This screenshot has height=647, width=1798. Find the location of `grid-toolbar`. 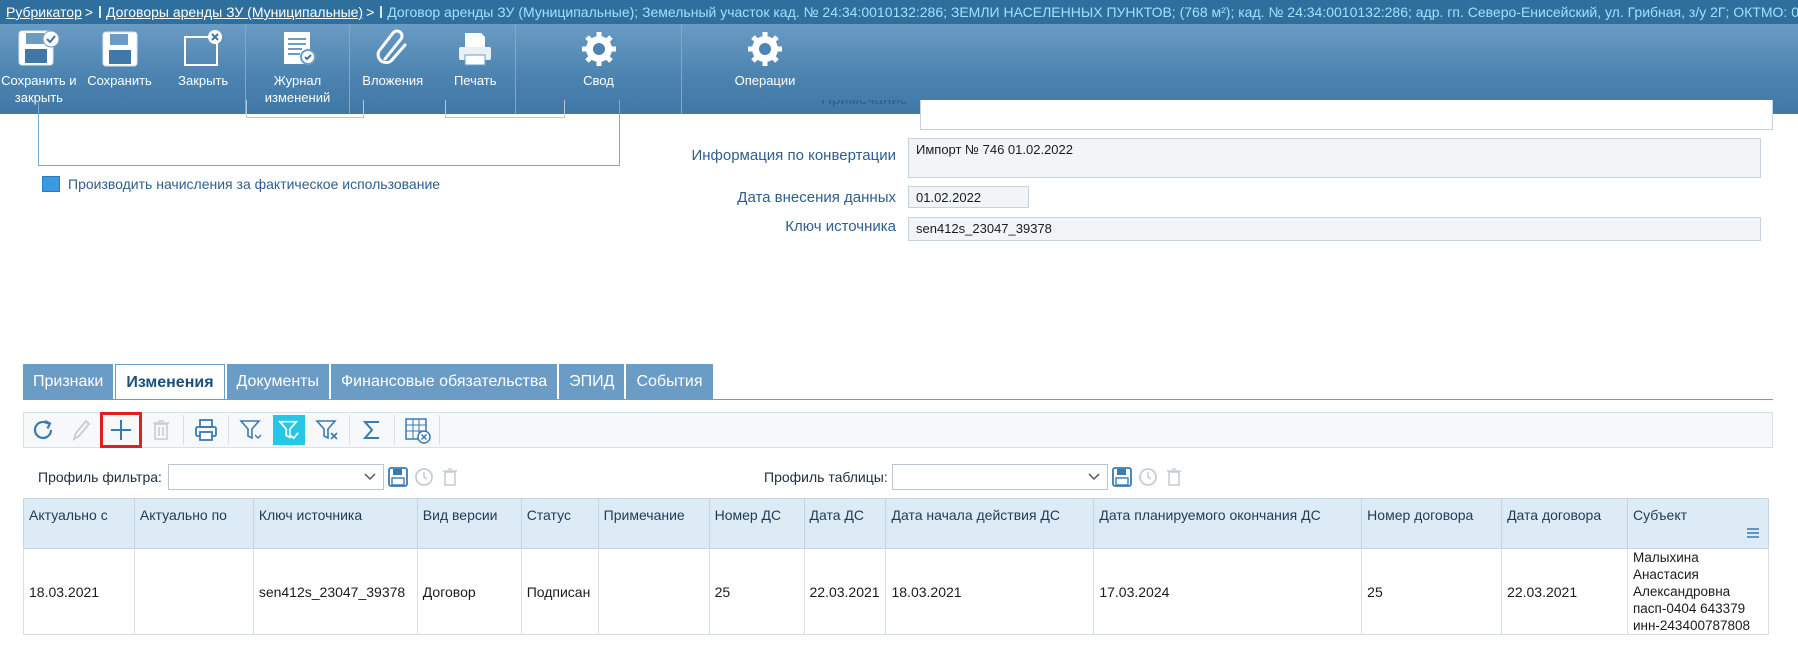

grid-toolbar is located at coordinates (898, 430).